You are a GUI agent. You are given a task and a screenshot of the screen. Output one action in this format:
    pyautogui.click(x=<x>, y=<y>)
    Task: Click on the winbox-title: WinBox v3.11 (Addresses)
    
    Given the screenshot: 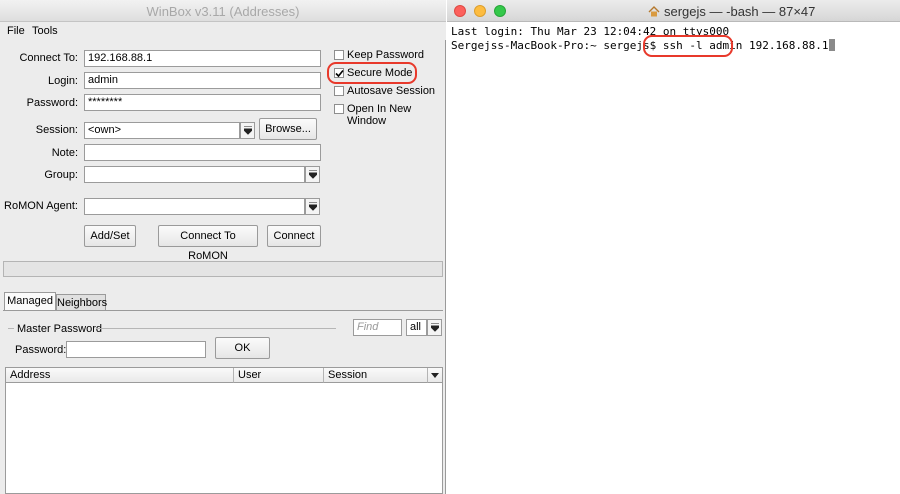 What is the action you would take?
    pyautogui.click(x=223, y=11)
    